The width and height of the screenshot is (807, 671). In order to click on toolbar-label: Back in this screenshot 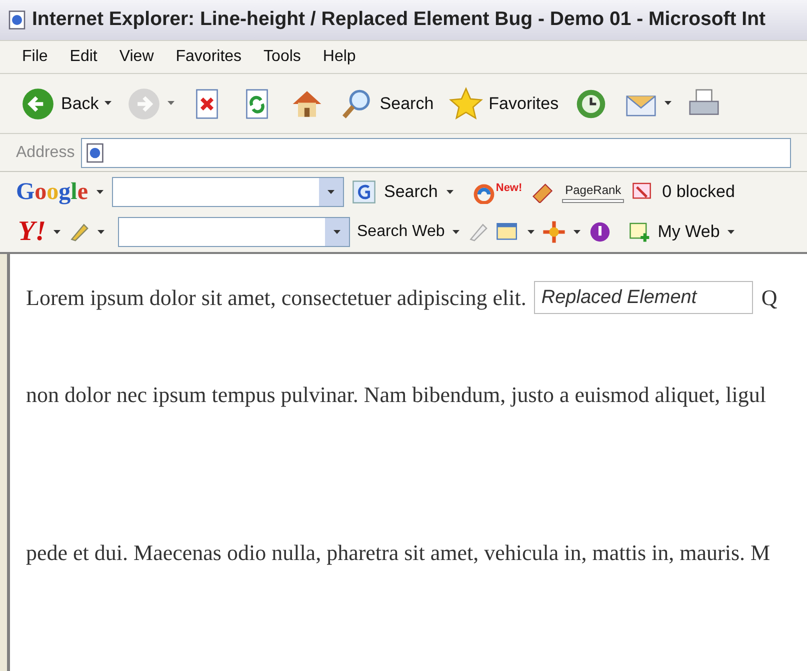, I will do `click(80, 103)`.